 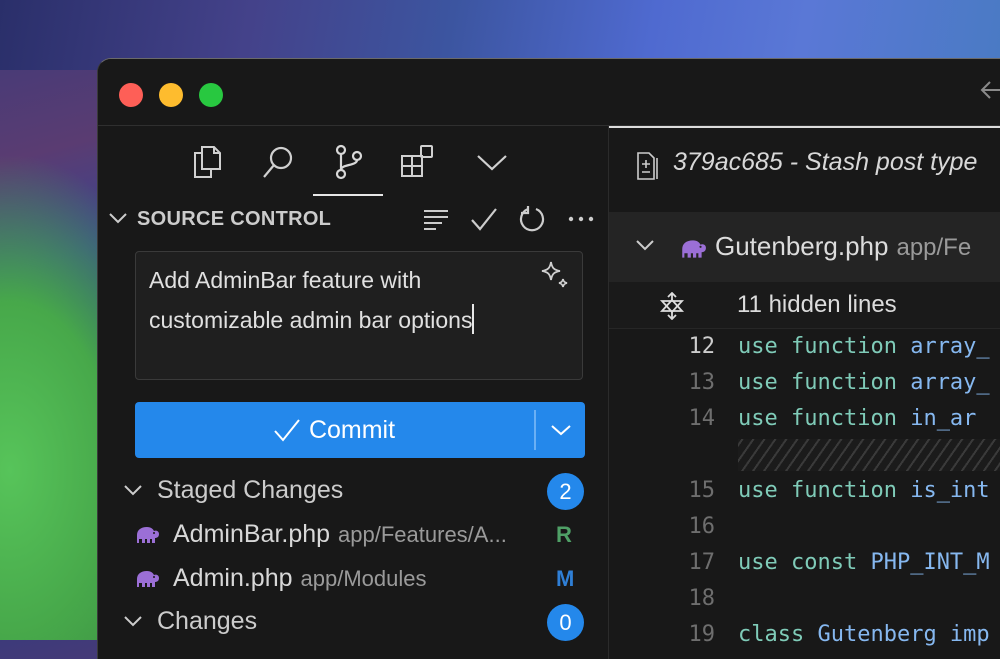 I want to click on code-line: 18, so click(x=804, y=599).